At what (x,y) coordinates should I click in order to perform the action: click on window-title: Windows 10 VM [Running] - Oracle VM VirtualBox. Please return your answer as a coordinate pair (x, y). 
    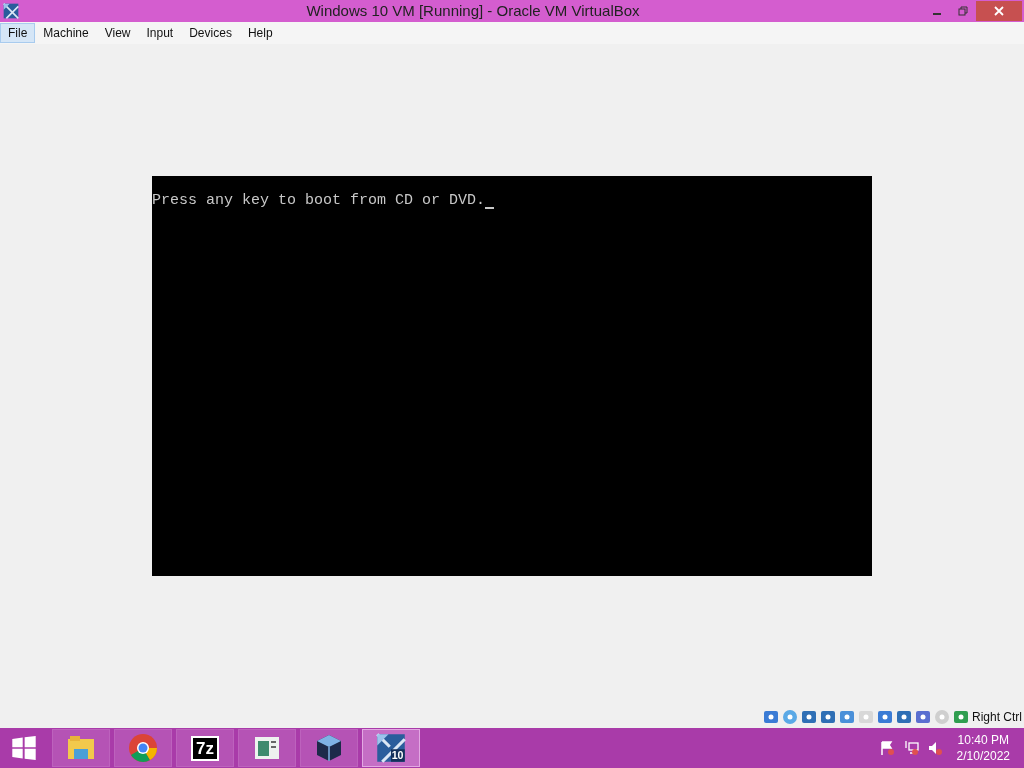
    Looking at the image, I should click on (473, 10).